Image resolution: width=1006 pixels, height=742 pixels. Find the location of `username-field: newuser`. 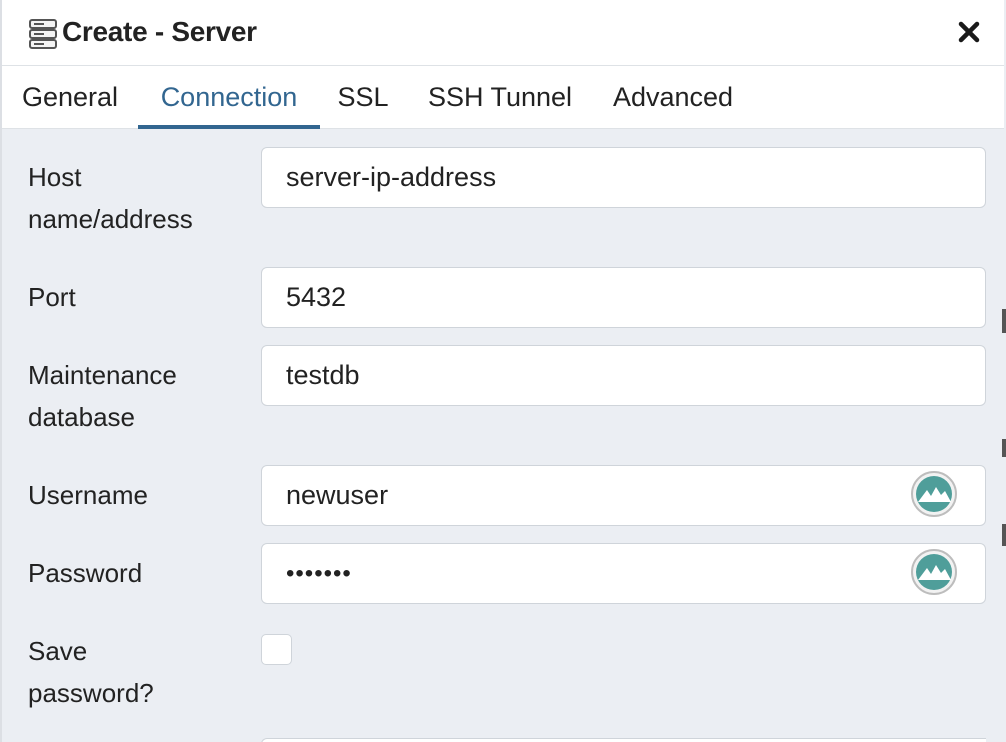

username-field: newuser is located at coordinates (623, 495).